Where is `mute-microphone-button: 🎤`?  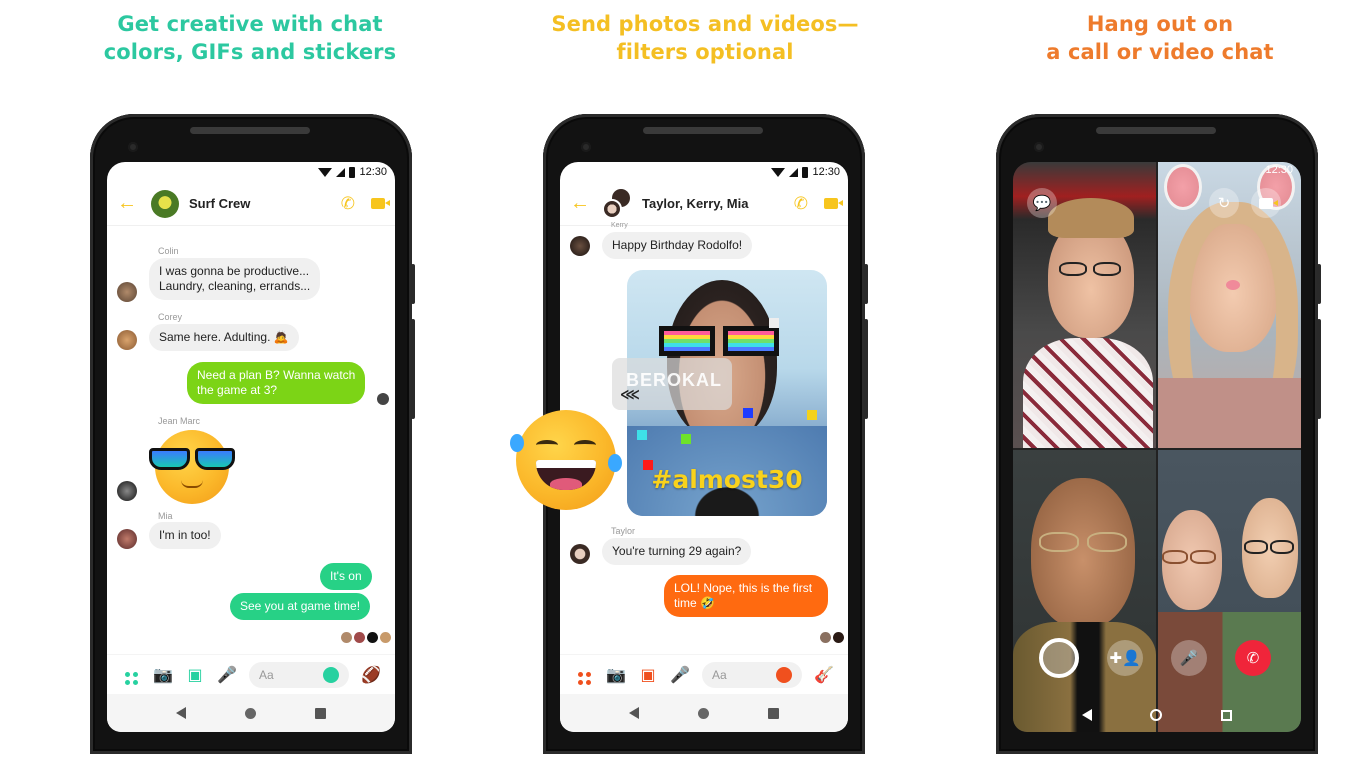
mute-microphone-button: 🎤 is located at coordinates (1189, 658).